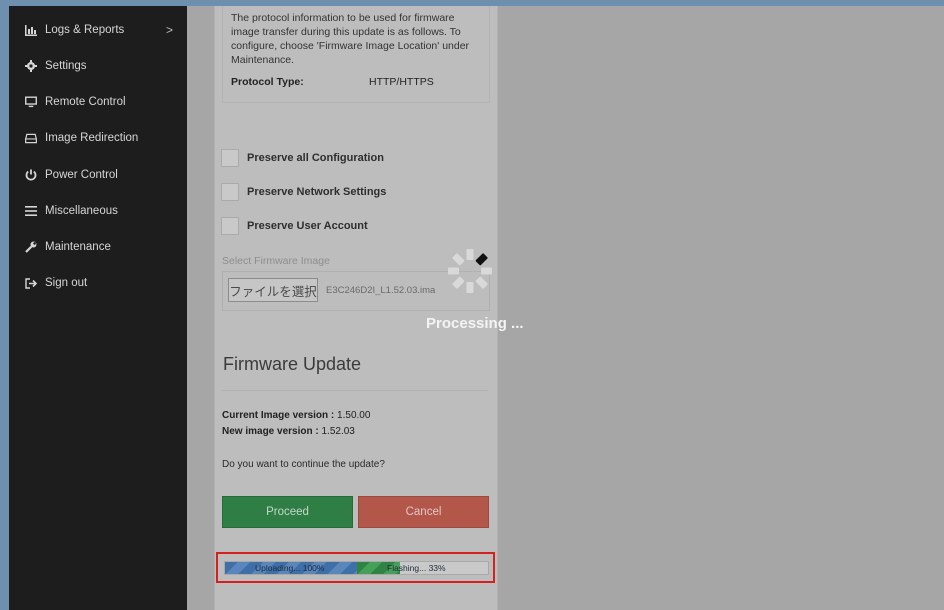  I want to click on sidebar-item-logs-reports: Logs & Reports >, so click(98, 30).